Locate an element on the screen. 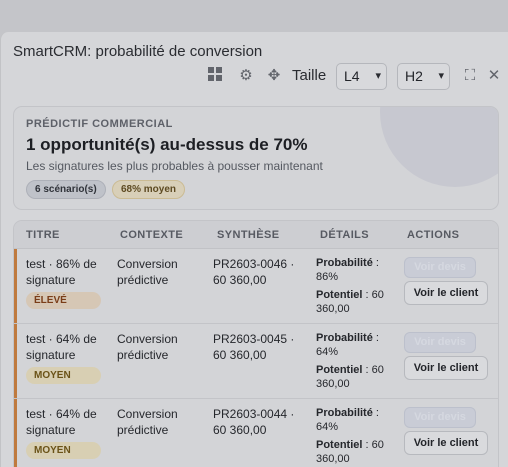 Image resolution: width=508 pixels, height=467 pixels. row-synthesis: PR2603-0044 · 60 360,00 is located at coordinates (254, 422).